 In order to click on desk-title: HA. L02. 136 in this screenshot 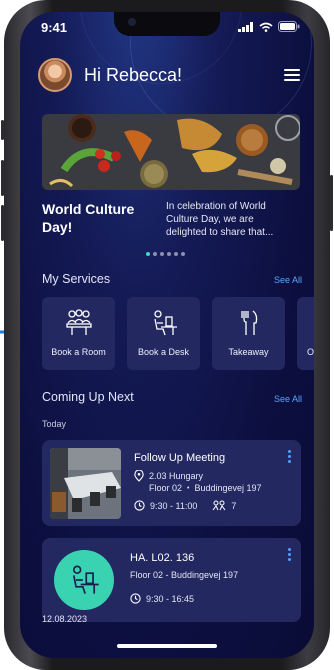, I will do `click(162, 558)`.